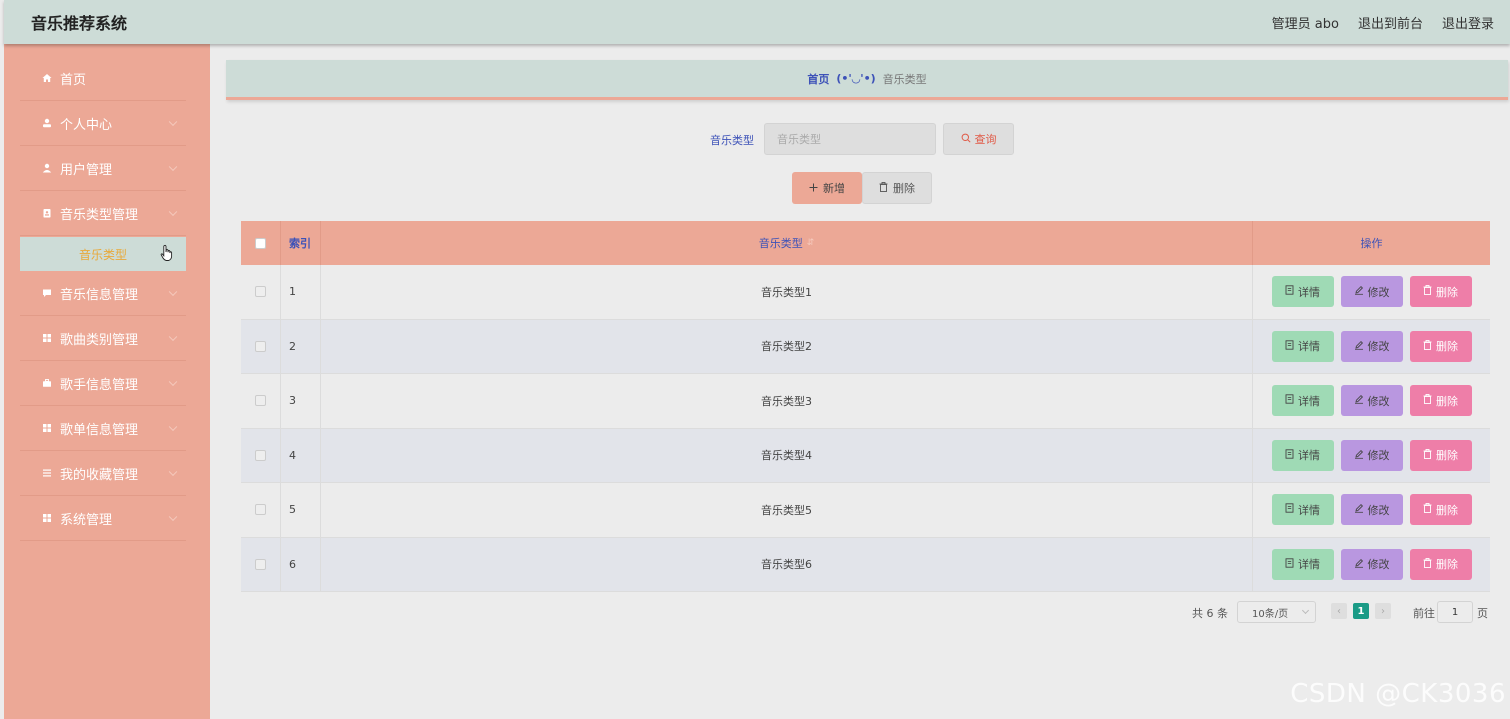 This screenshot has height=719, width=1510. I want to click on logout-link: 退出登录, so click(1468, 22).